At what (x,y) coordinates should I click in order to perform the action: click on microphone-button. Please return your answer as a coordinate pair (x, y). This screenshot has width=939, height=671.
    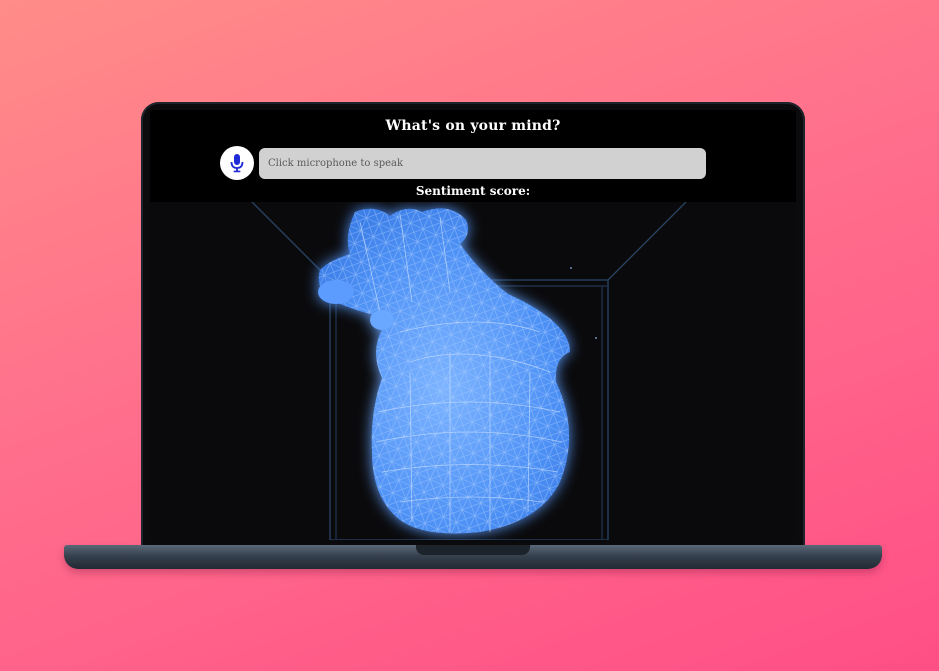
    Looking at the image, I should click on (237, 163).